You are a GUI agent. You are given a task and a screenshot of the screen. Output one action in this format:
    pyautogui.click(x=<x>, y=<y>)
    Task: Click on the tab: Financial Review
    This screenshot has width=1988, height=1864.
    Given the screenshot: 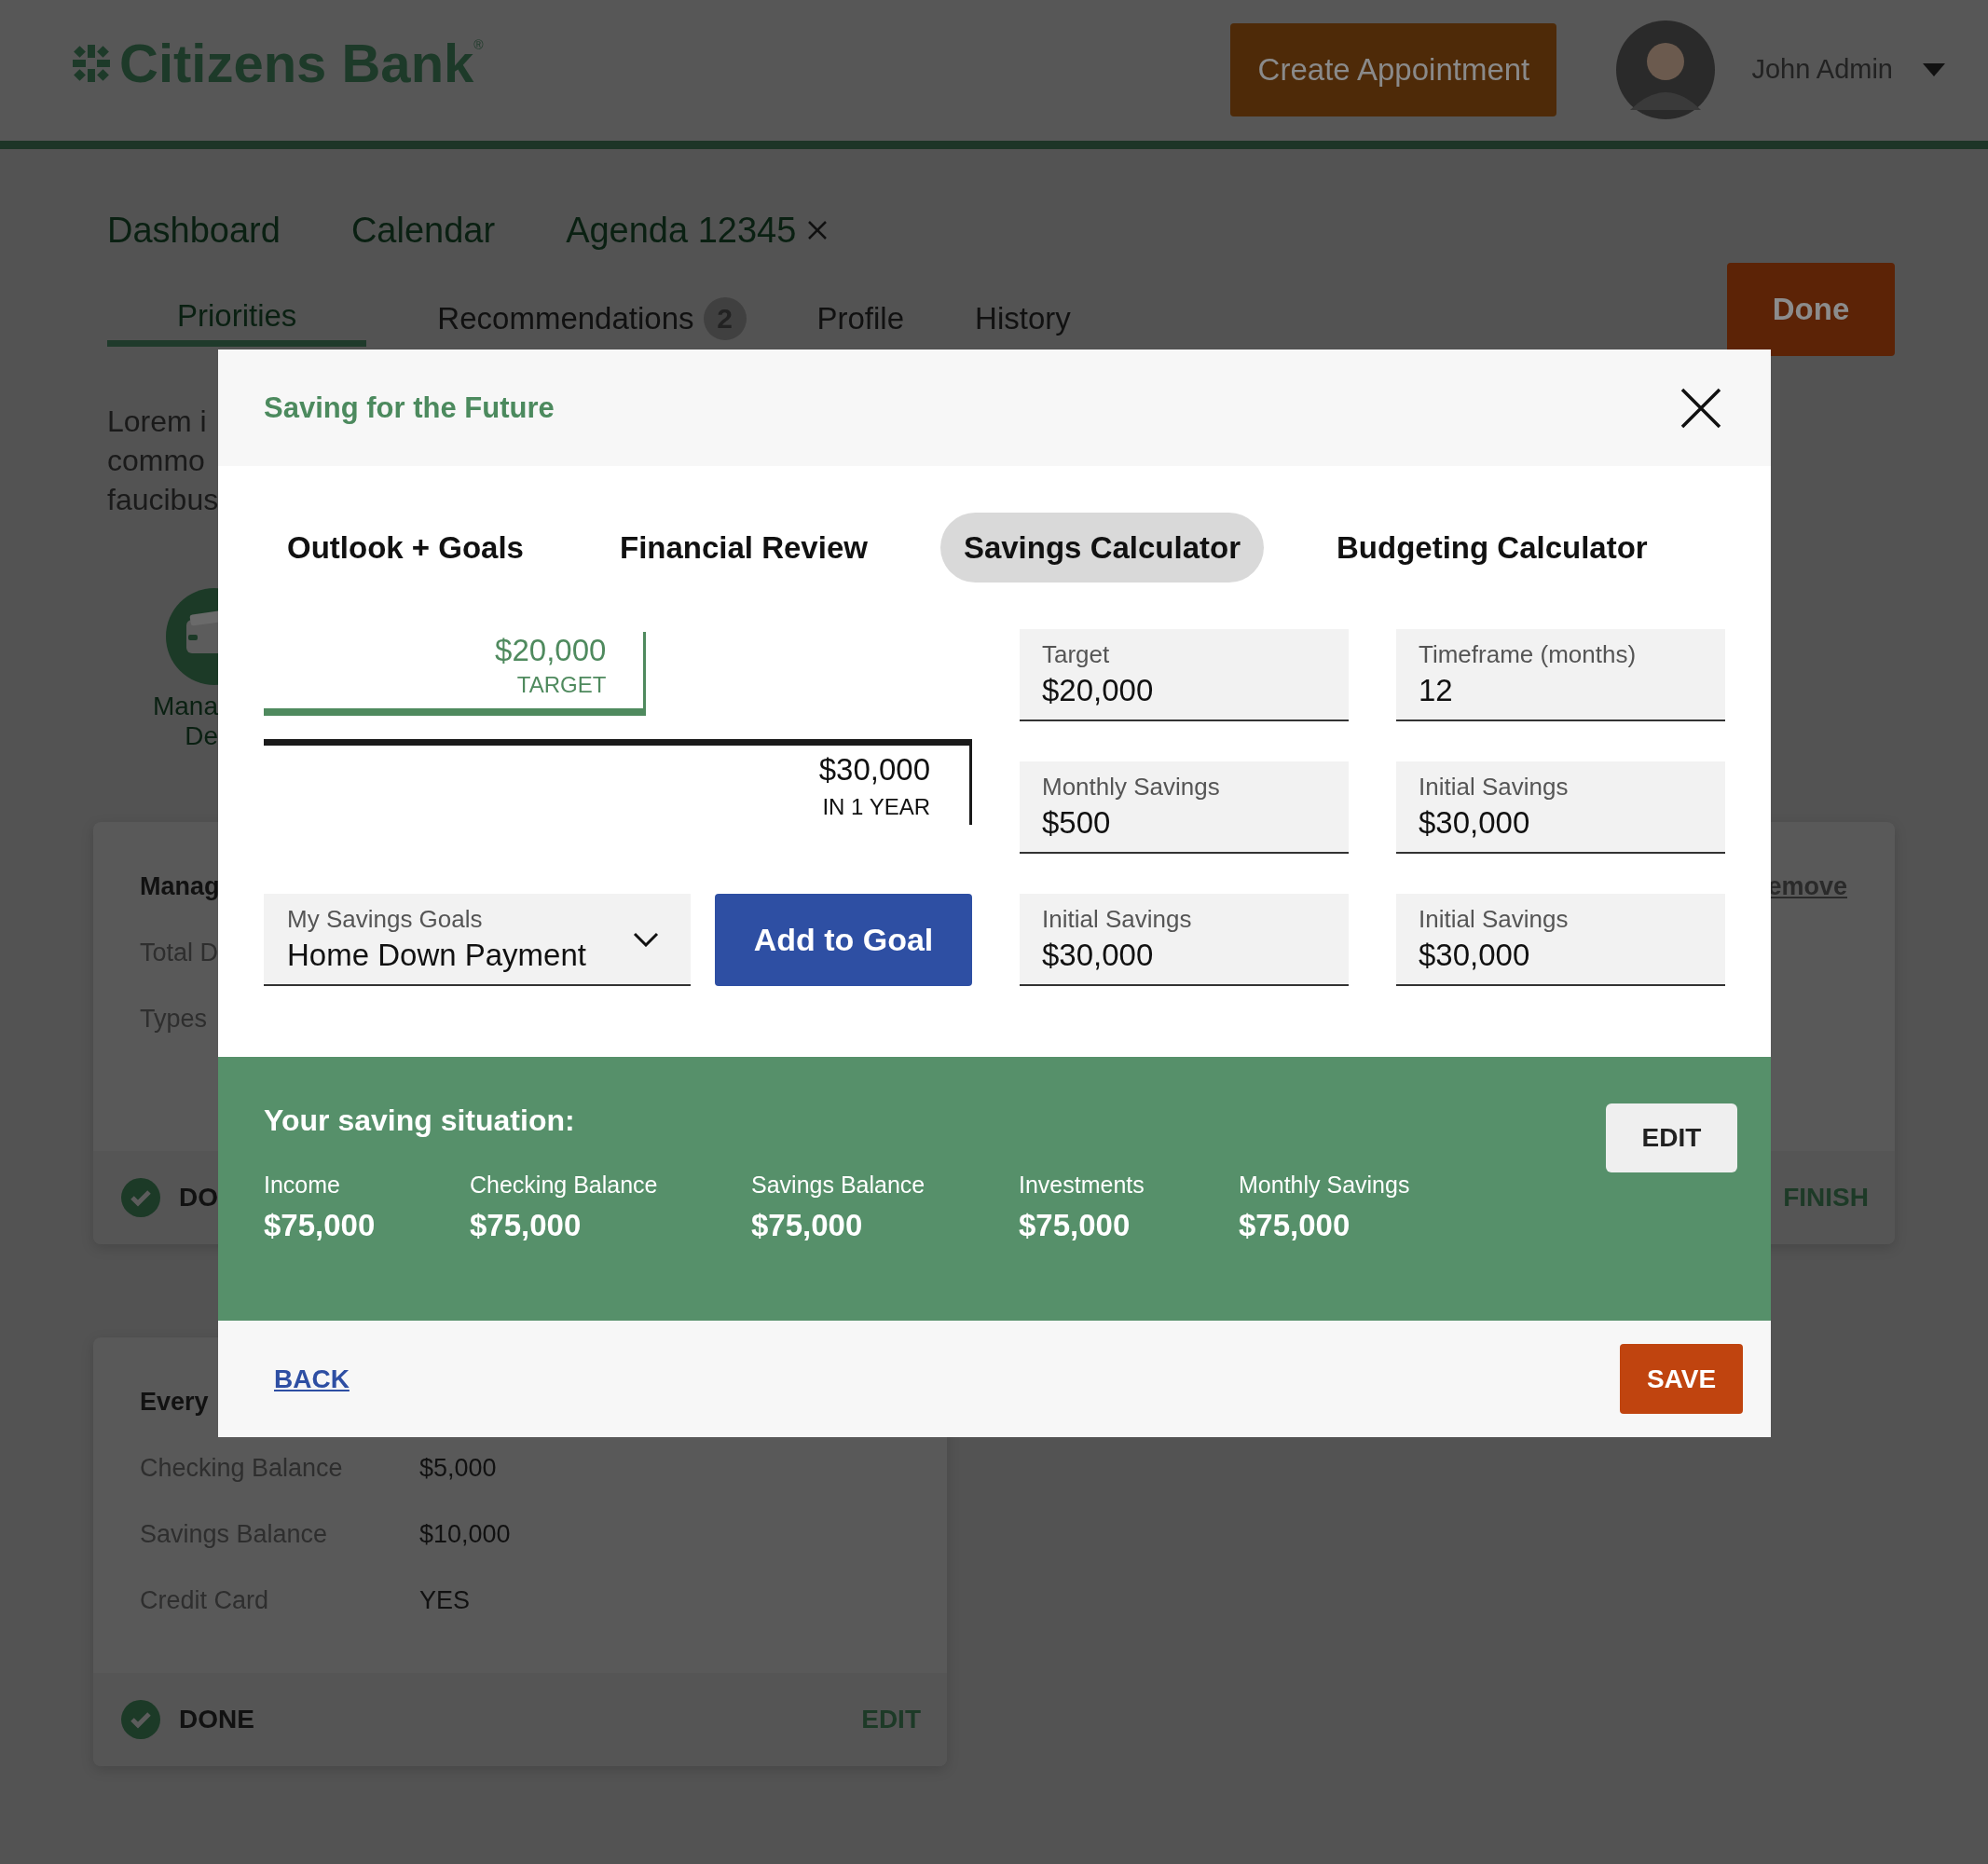 What is the action you would take?
    pyautogui.click(x=743, y=547)
    